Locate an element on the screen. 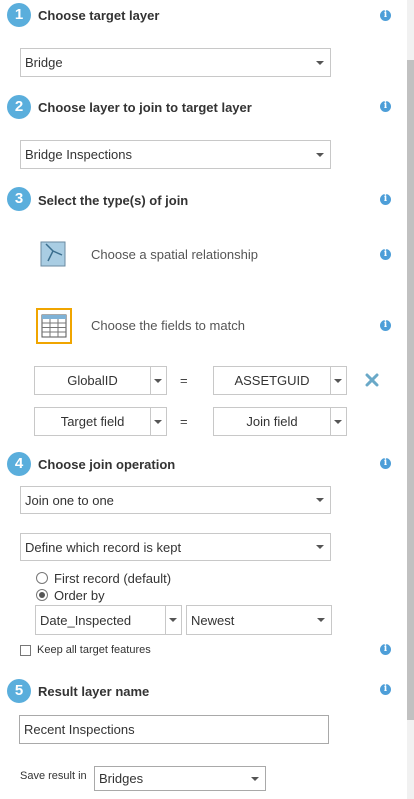 The image size is (414, 799). first-record-radio is located at coordinates (42, 578).